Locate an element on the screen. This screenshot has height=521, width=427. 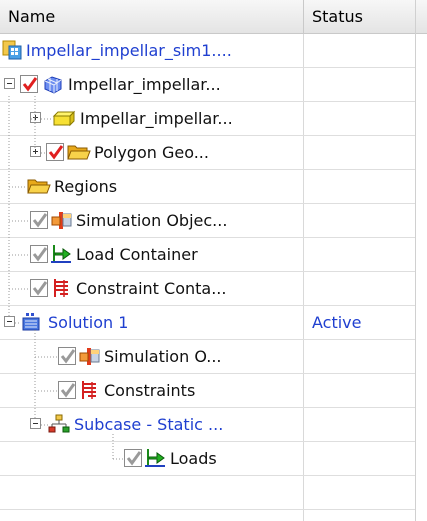
status-cell: Active is located at coordinates (337, 322).